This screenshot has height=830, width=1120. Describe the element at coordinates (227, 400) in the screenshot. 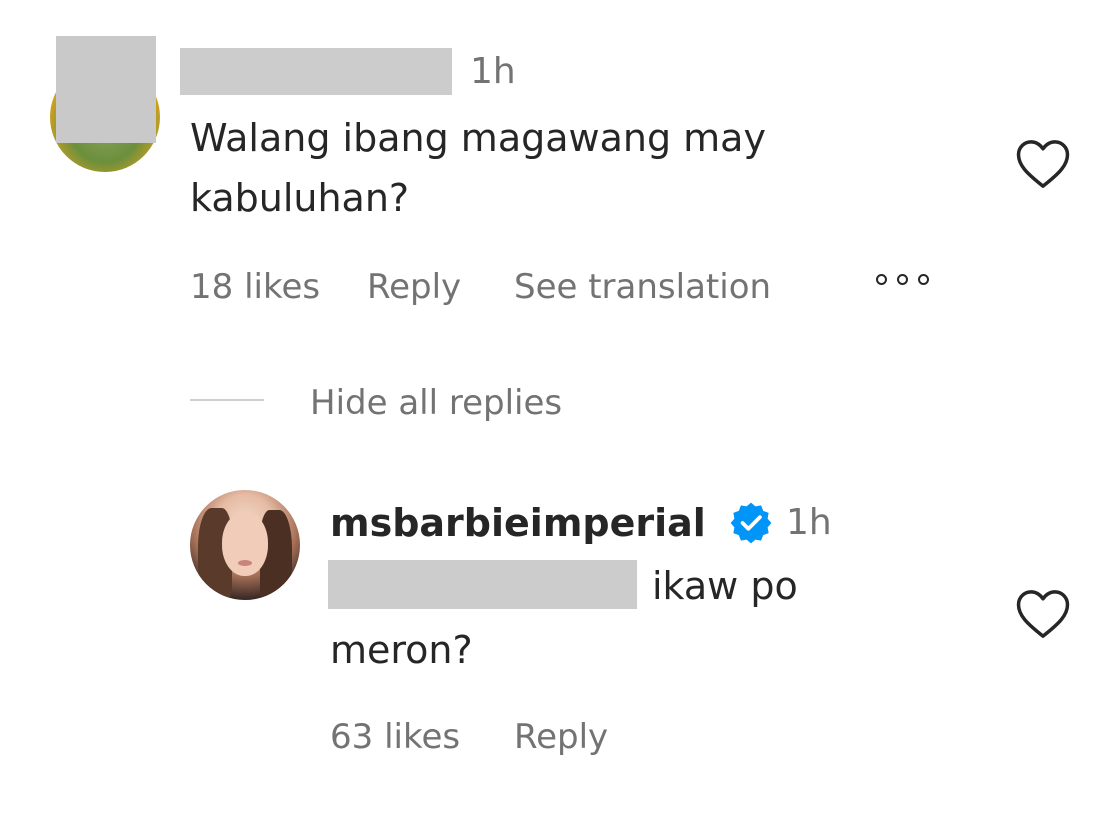

I see `replies-divider-line` at that location.